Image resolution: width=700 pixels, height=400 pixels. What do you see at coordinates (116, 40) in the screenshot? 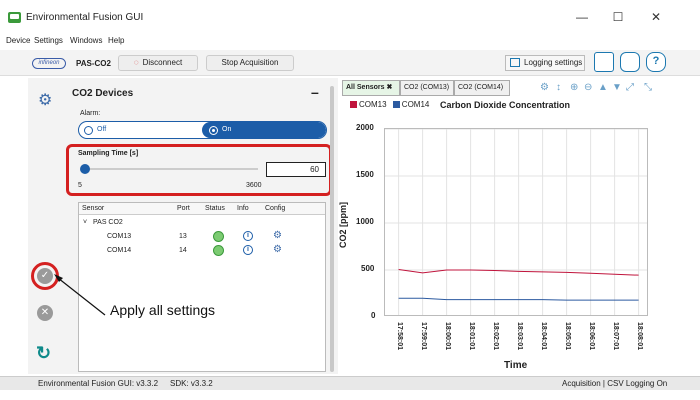
I see `menu-help: Help` at bounding box center [116, 40].